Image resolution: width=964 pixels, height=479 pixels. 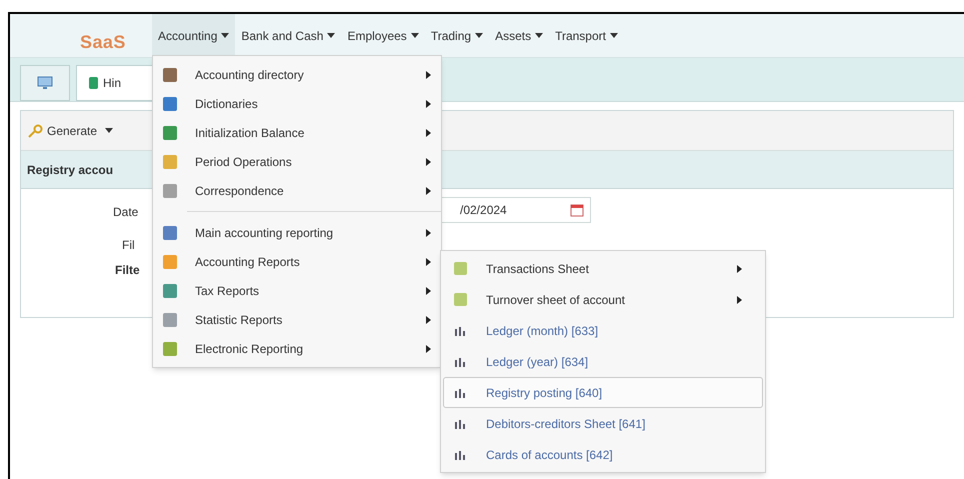 What do you see at coordinates (603, 299) in the screenshot?
I see `submenu-item: Turnover sheet of account` at bounding box center [603, 299].